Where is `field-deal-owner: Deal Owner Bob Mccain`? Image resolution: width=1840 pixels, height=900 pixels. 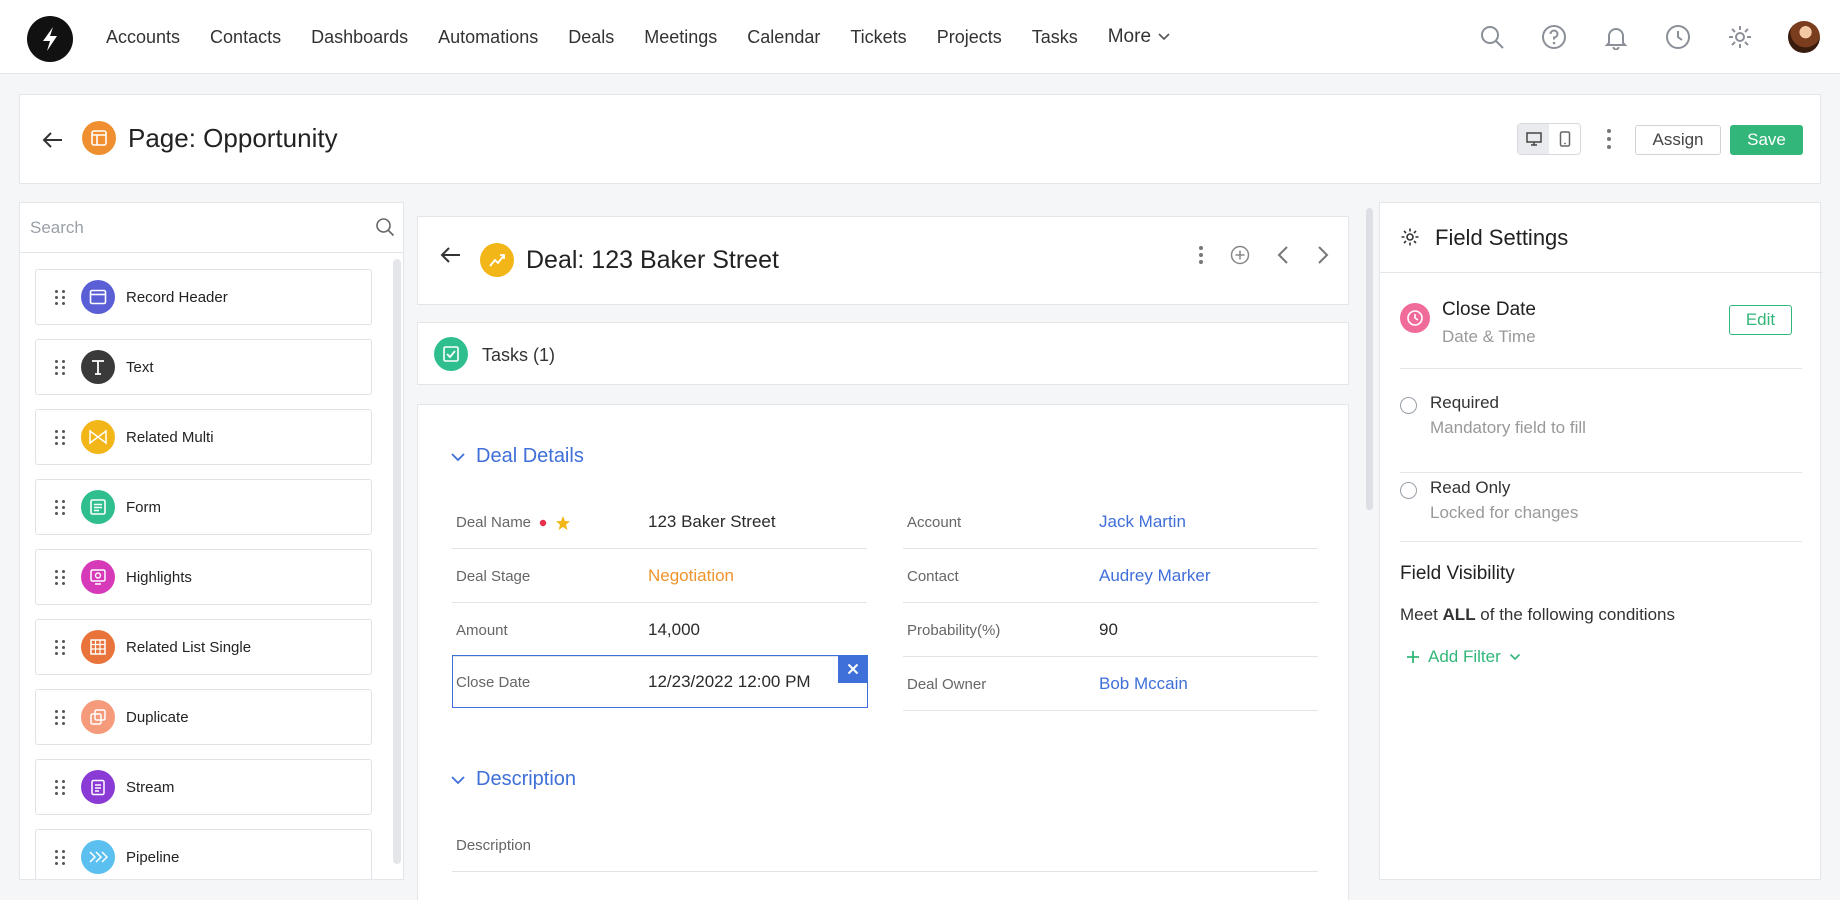 field-deal-owner: Deal Owner Bob Mccain is located at coordinates (1110, 684).